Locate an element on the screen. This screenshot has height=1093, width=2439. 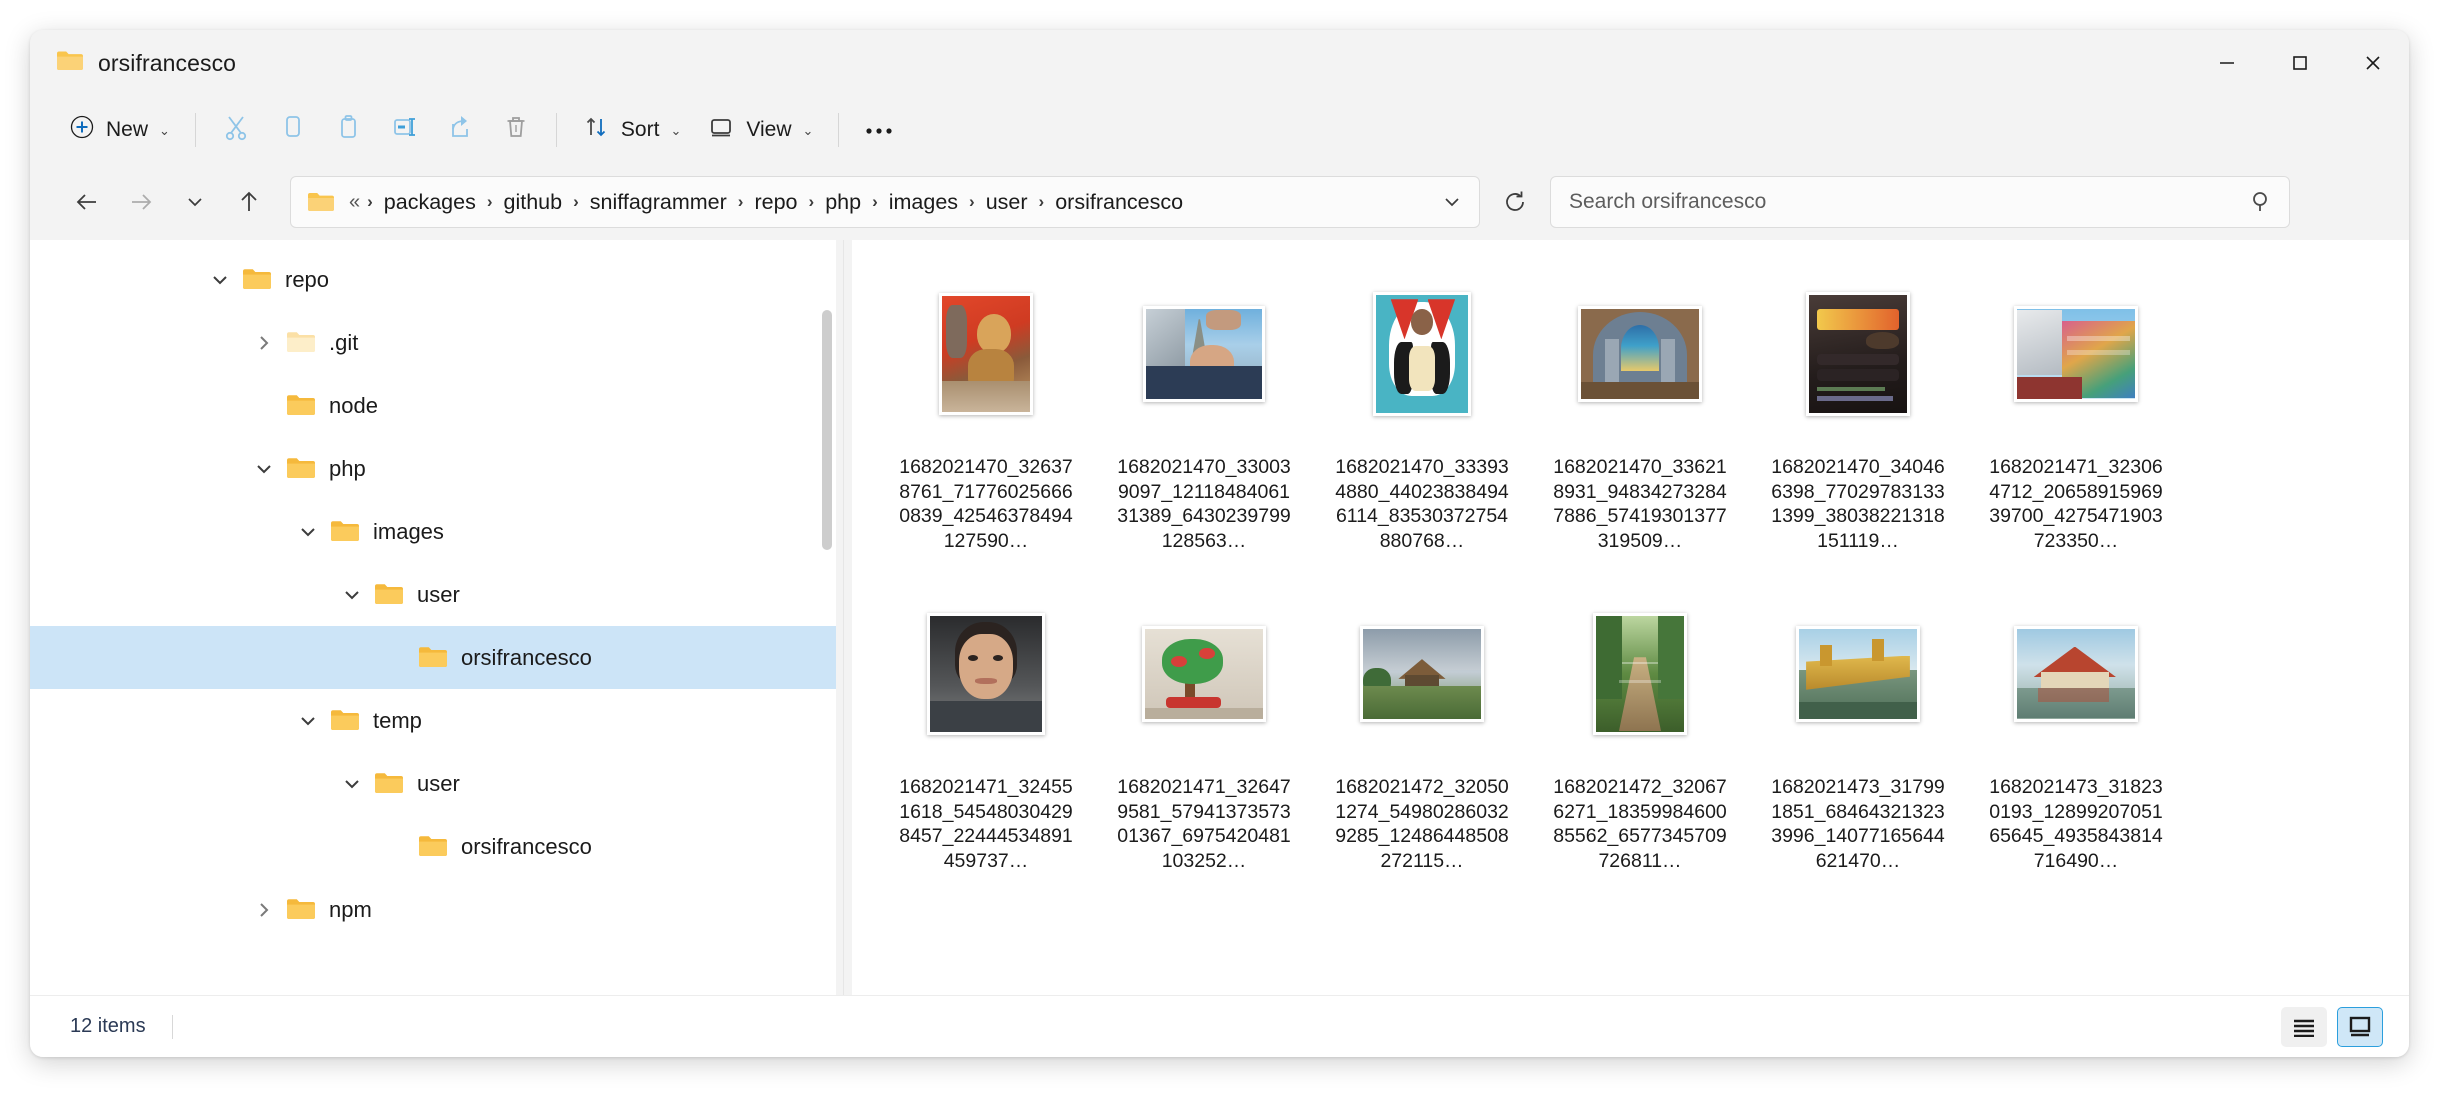
breadcrumb-item-images: images is located at coordinates (923, 202).